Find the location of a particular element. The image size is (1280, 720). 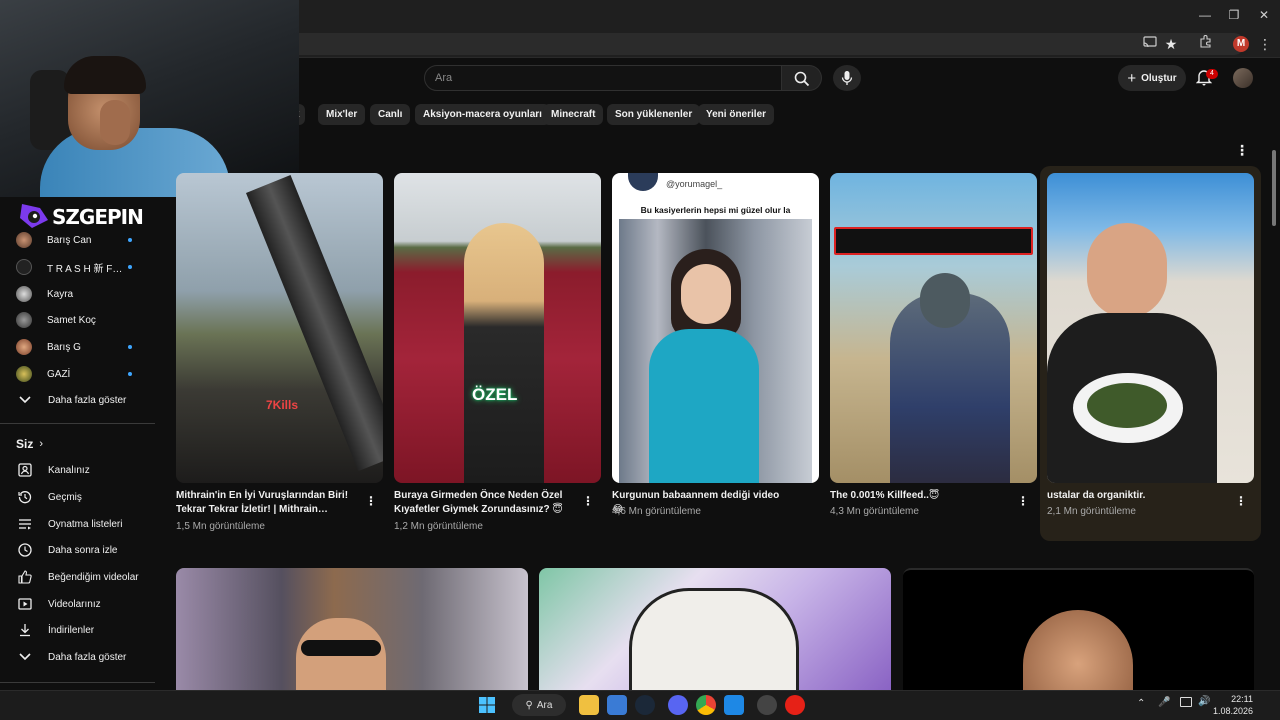

chip-live: Canlı is located at coordinates (390, 114).